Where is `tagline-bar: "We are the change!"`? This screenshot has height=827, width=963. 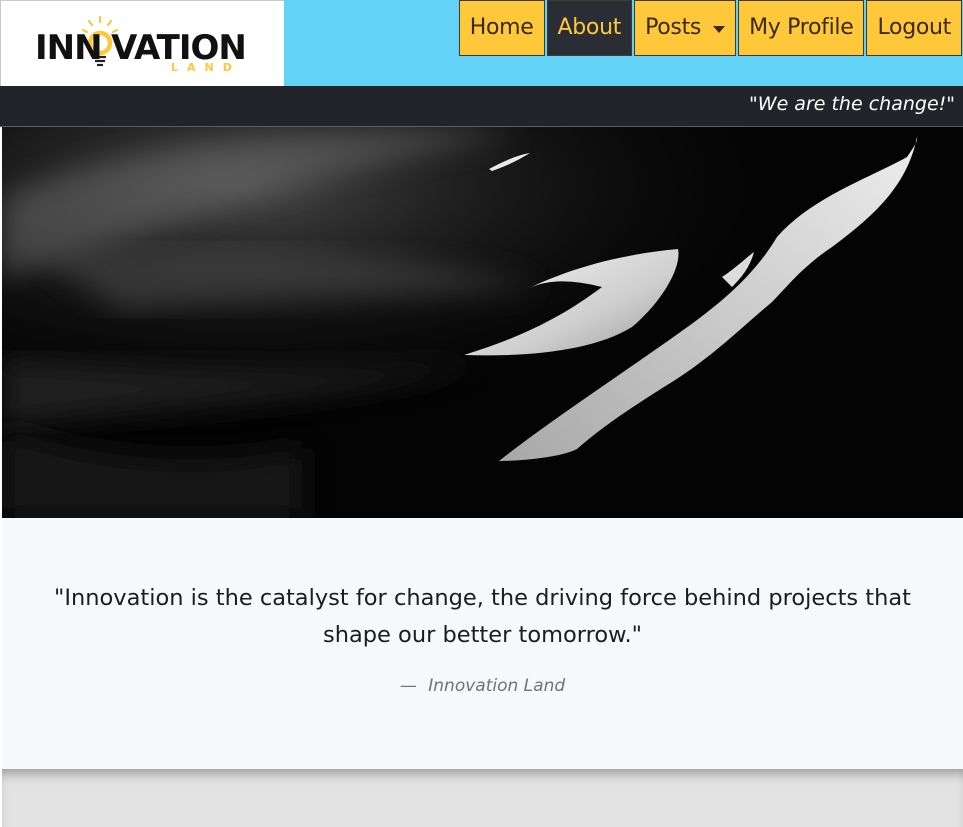
tagline-bar: "We are the change!" is located at coordinates (481, 106).